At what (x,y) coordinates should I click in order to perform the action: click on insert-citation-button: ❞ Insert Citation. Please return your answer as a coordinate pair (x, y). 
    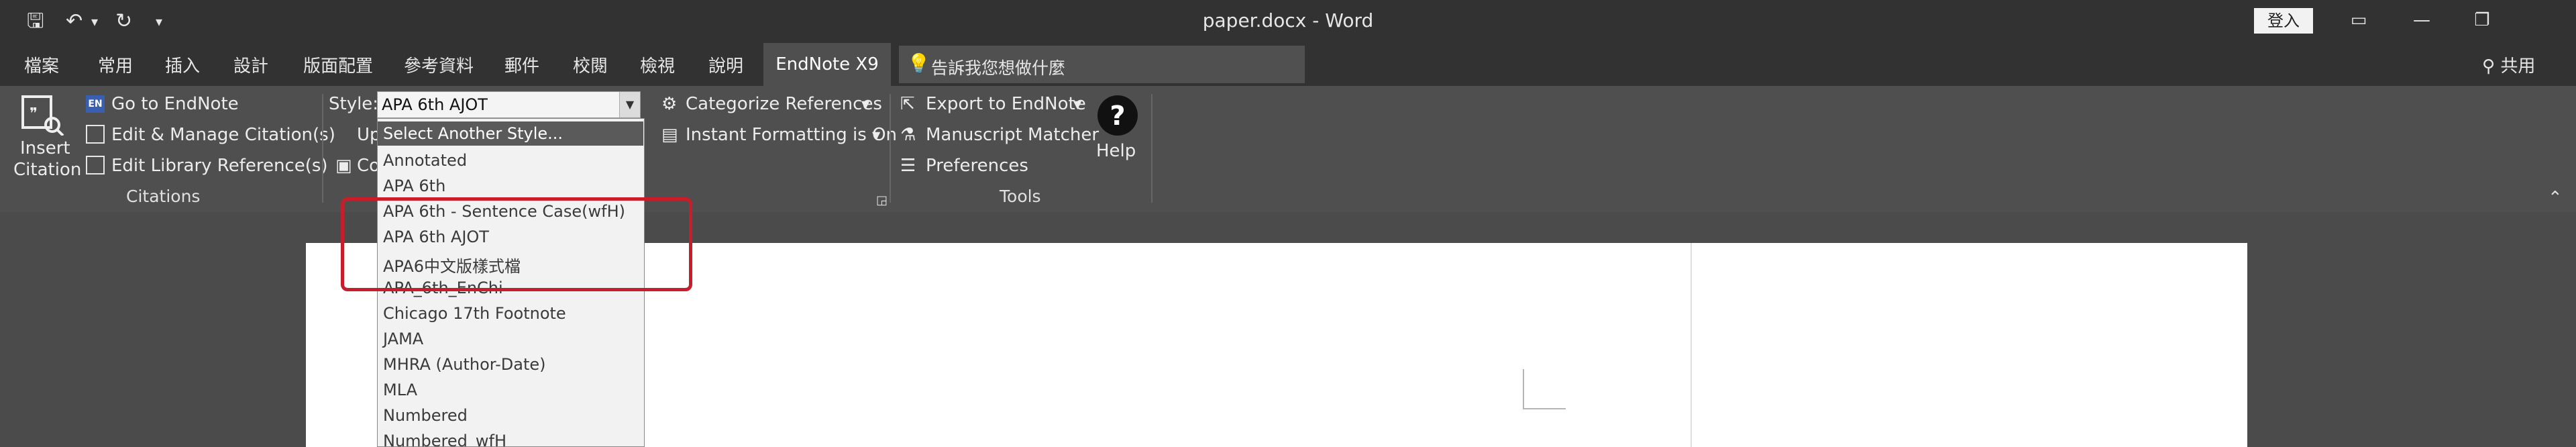
    Looking at the image, I should click on (47, 138).